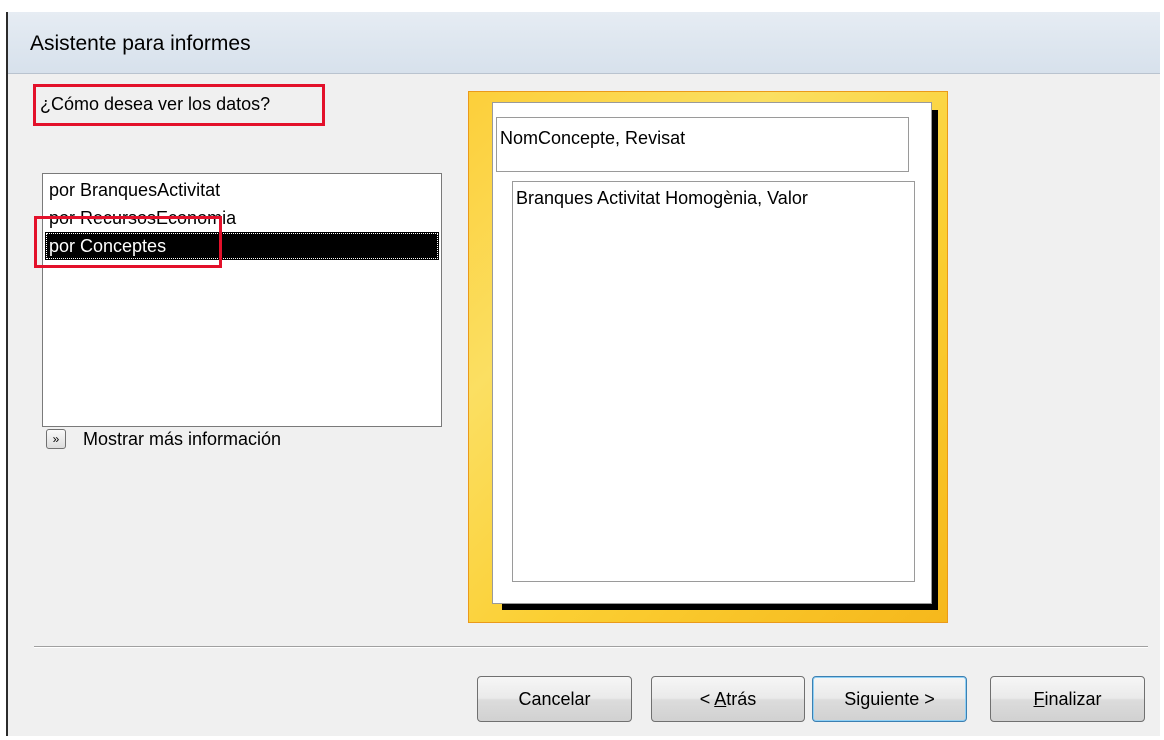  What do you see at coordinates (128, 242) in the screenshot?
I see `selected-item-highlight` at bounding box center [128, 242].